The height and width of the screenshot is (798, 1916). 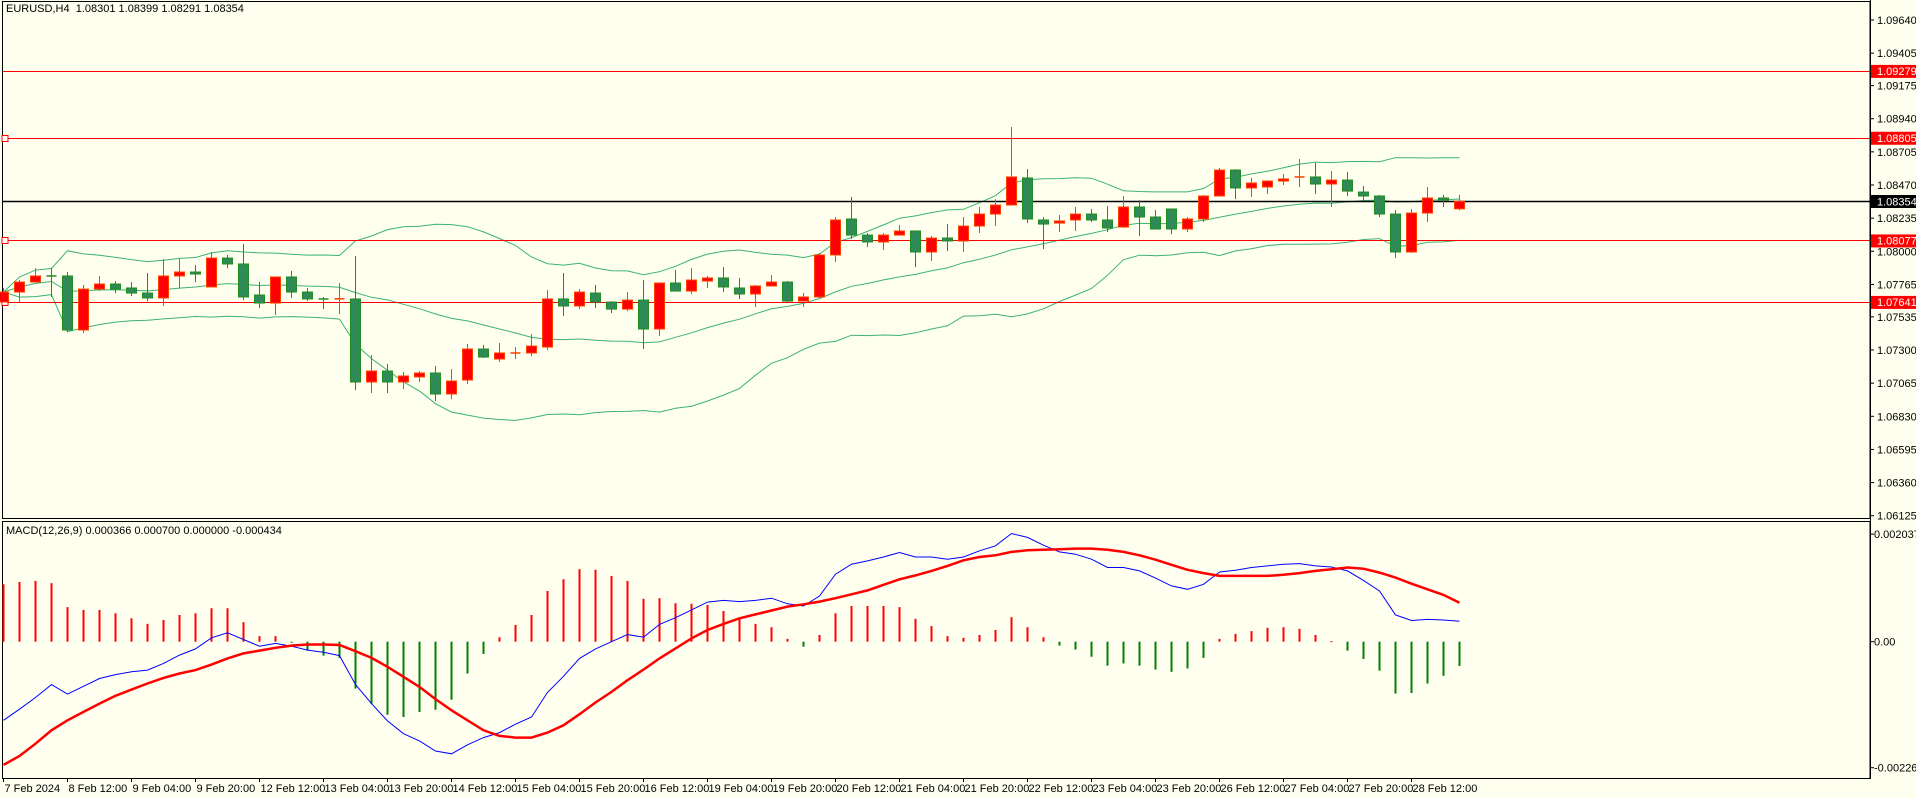 I want to click on time-axis-label: 9 Feb 20:00, so click(x=226, y=789).